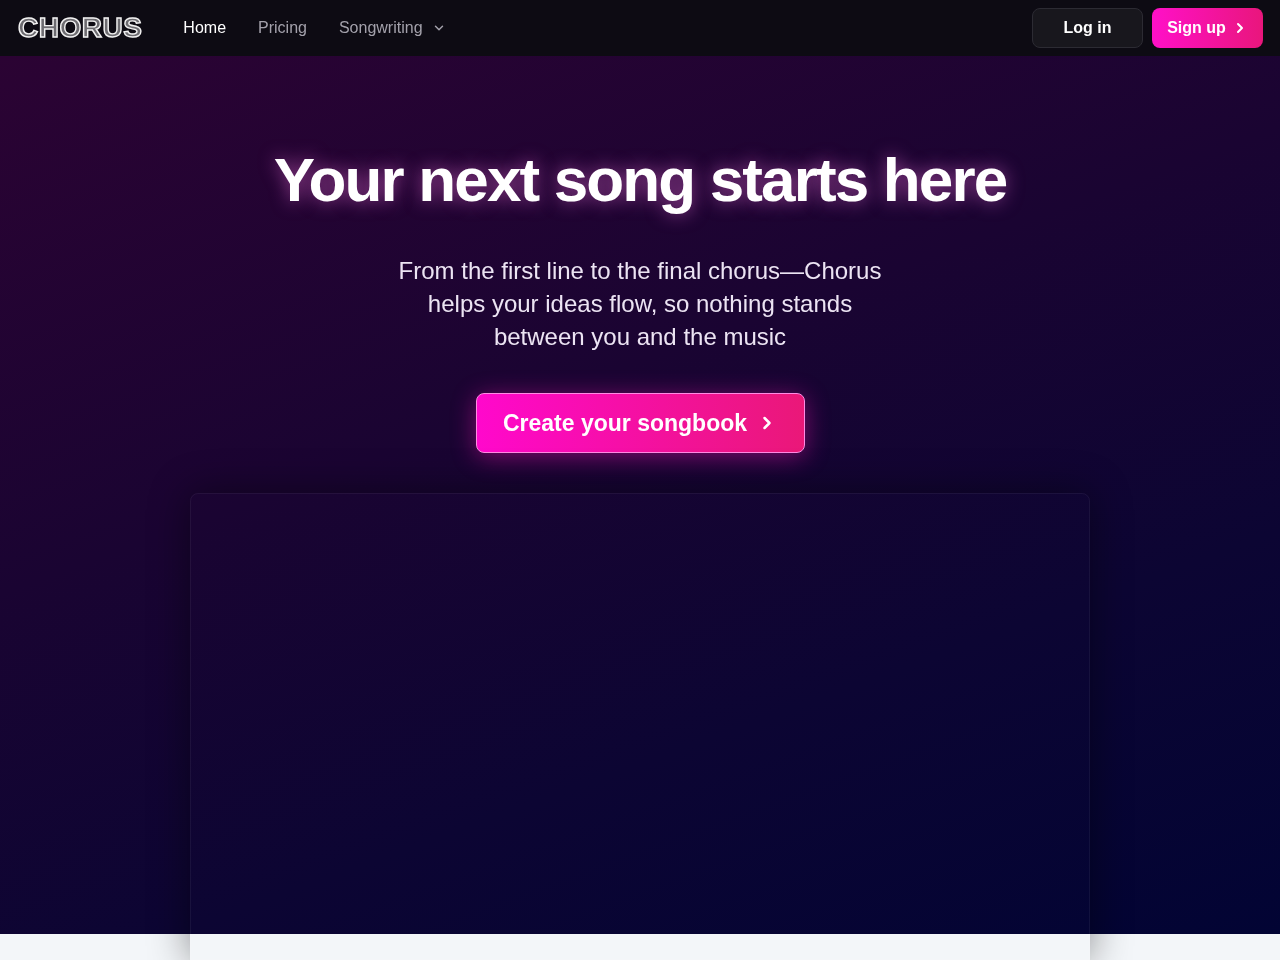  I want to click on nav-link: Pricing, so click(282, 28).